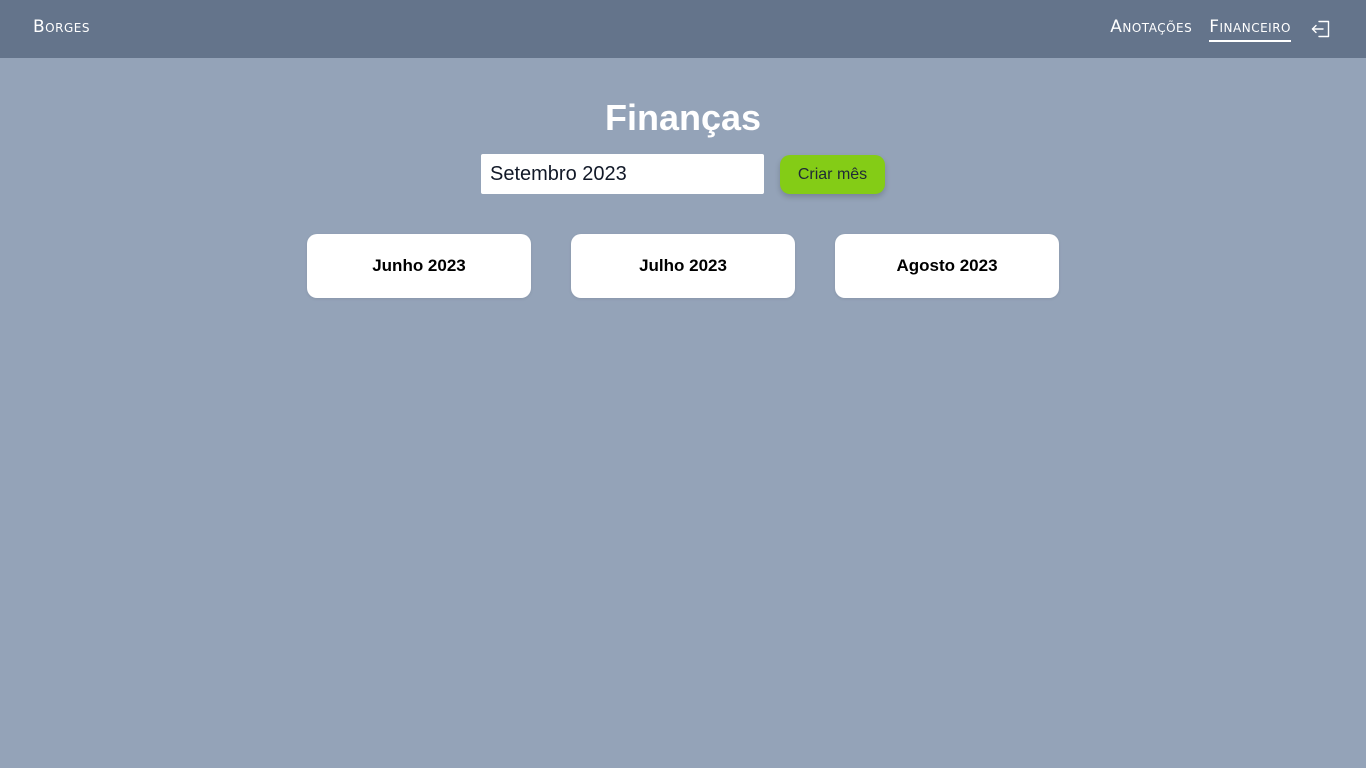 This screenshot has width=1366, height=768. I want to click on month-card-agosto-2023: Agosto 2023, so click(947, 266).